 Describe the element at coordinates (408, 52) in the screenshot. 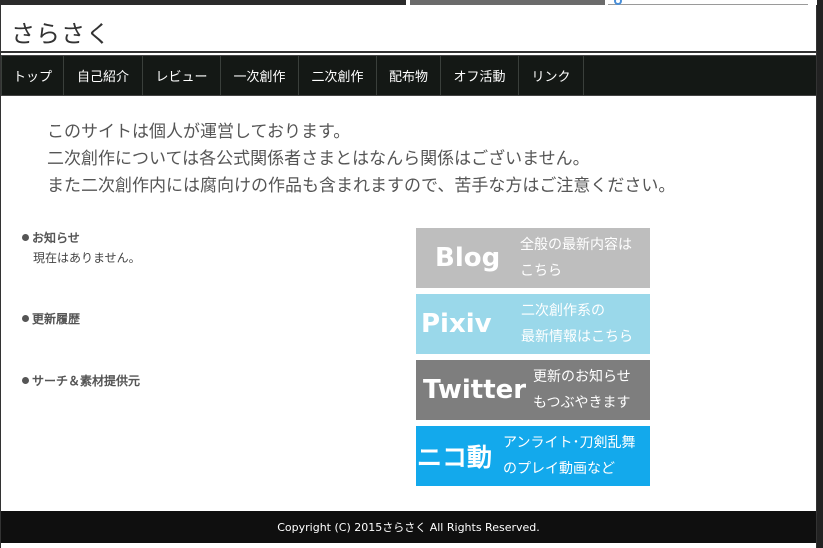

I see `title-divider` at that location.